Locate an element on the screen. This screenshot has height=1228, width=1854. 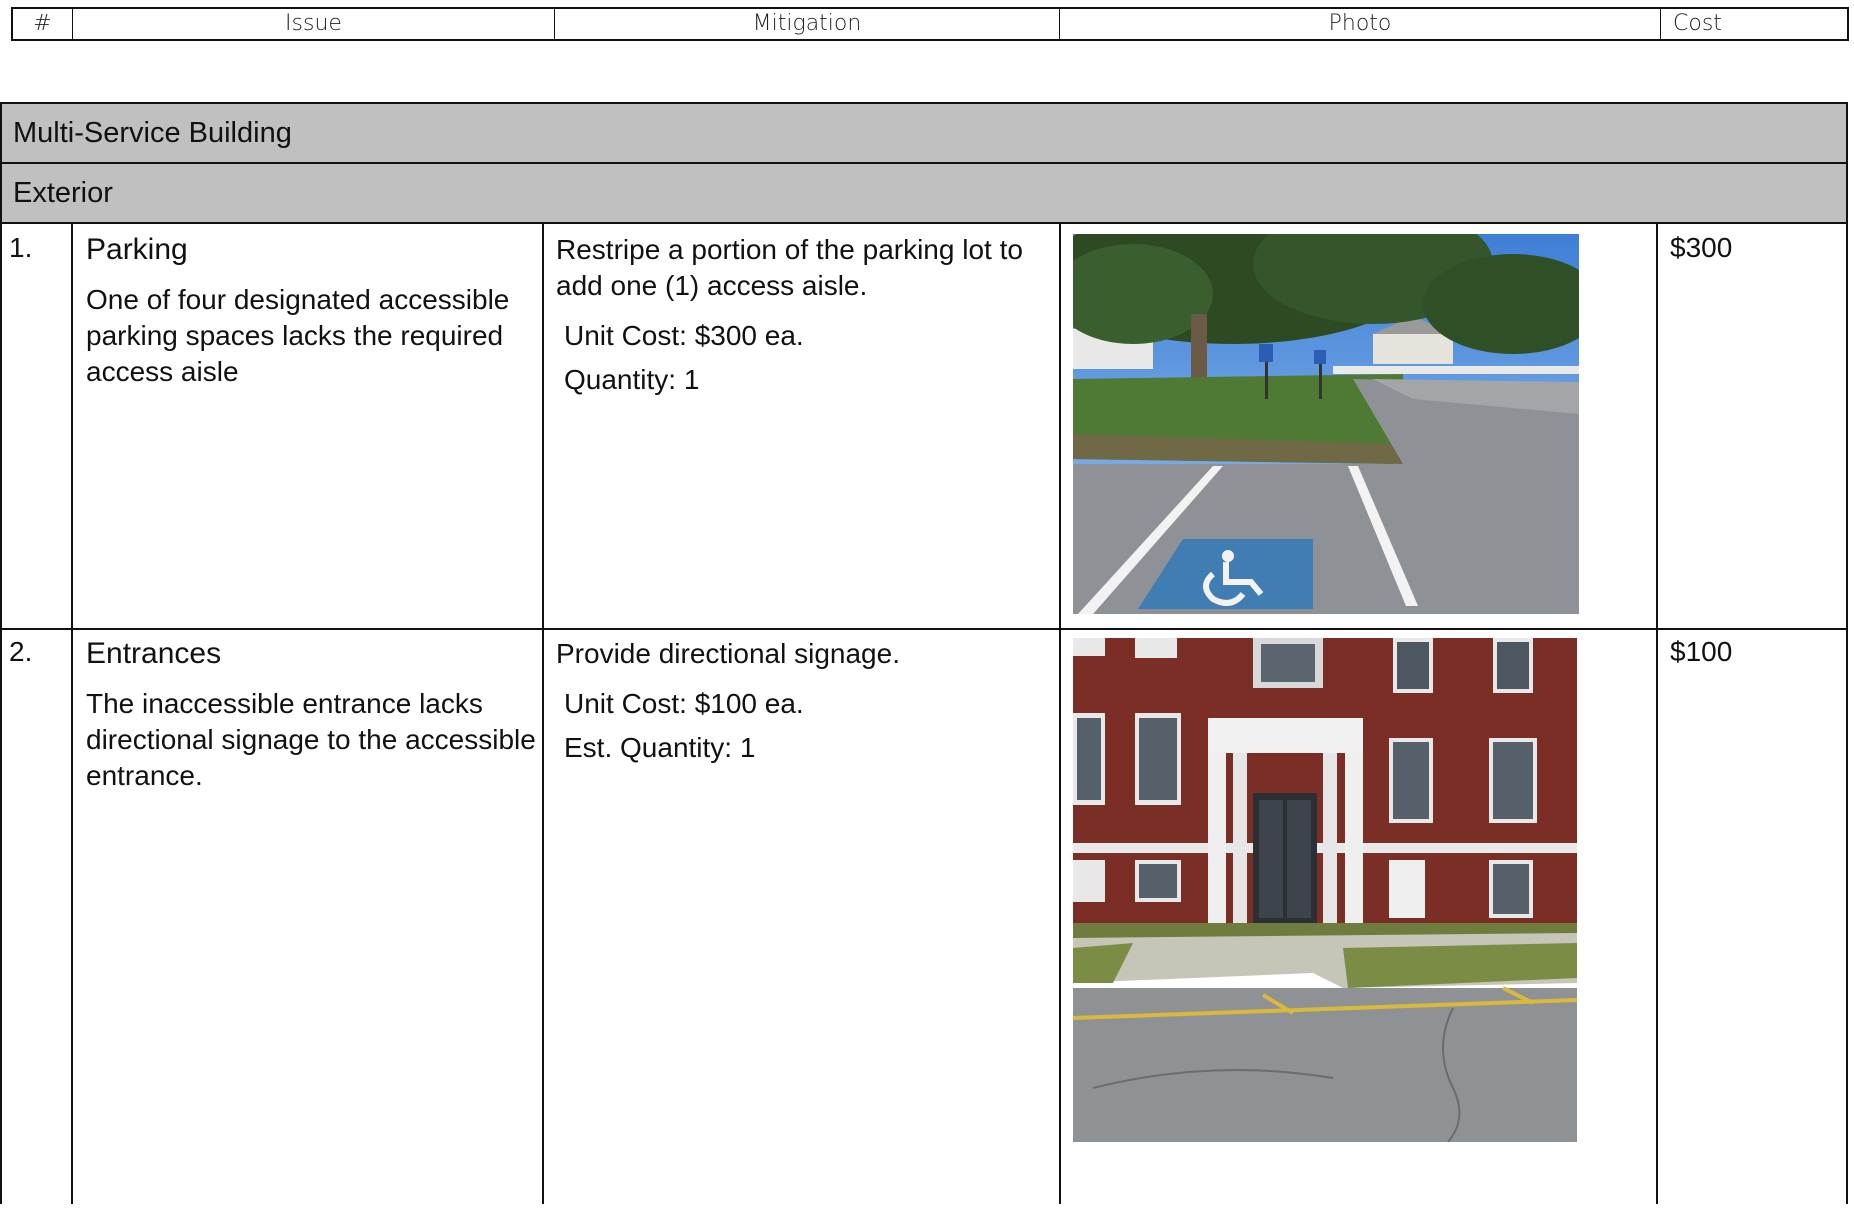
cost-value: $100 is located at coordinates (1701, 651).